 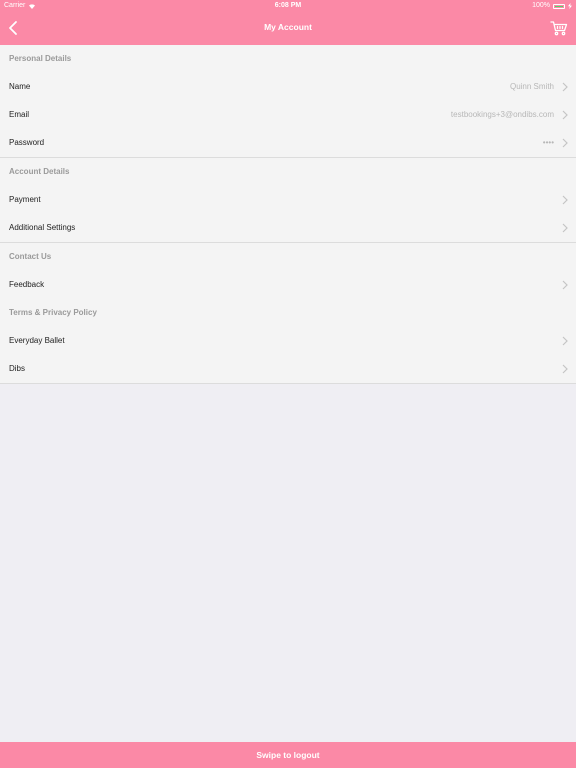 I want to click on additional-settings-label: Additional Settings, so click(x=42, y=227).